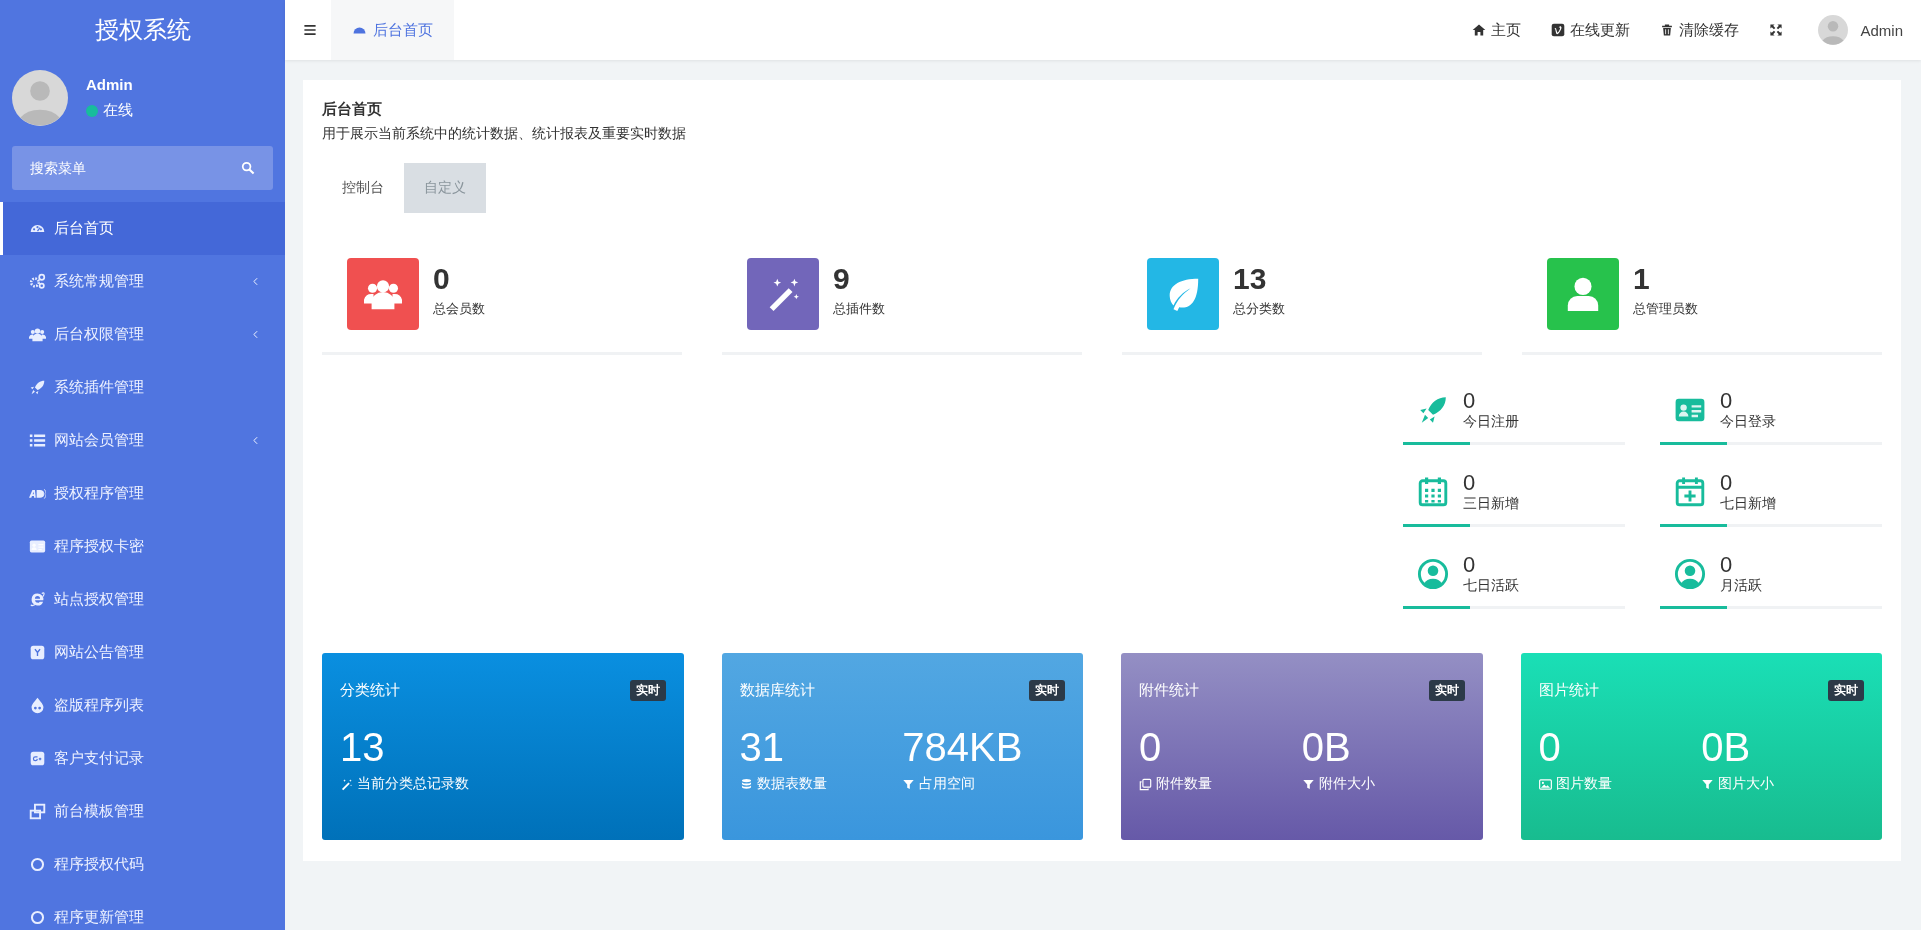  What do you see at coordinates (37, 387) in the screenshot?
I see `rocket-icon` at bounding box center [37, 387].